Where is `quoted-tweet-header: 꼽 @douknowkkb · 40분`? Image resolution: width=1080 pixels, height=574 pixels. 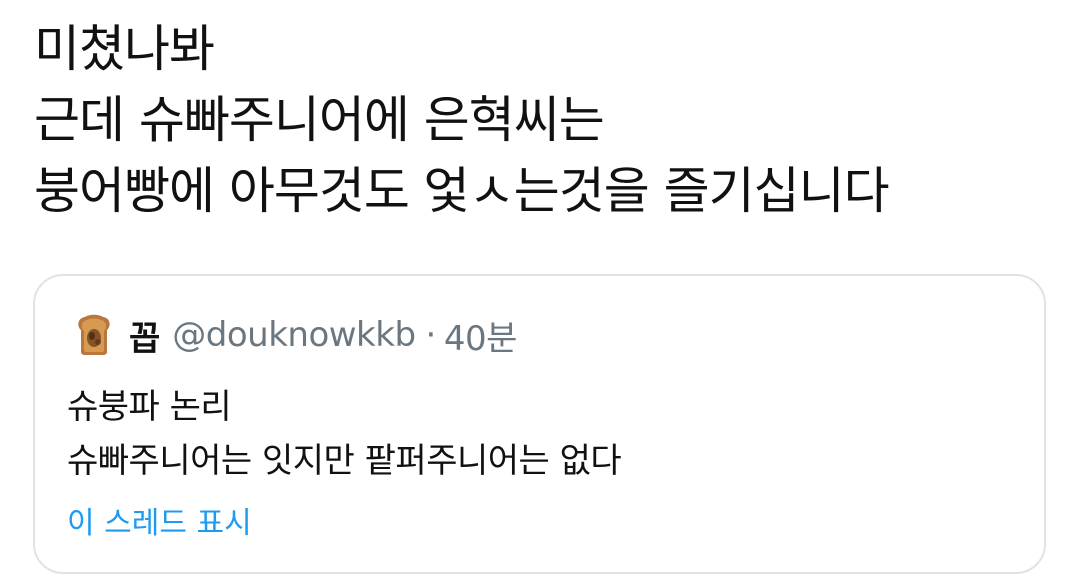
quoted-tweet-header: 꼽 @douknowkkb · 40분 is located at coordinates (296, 335).